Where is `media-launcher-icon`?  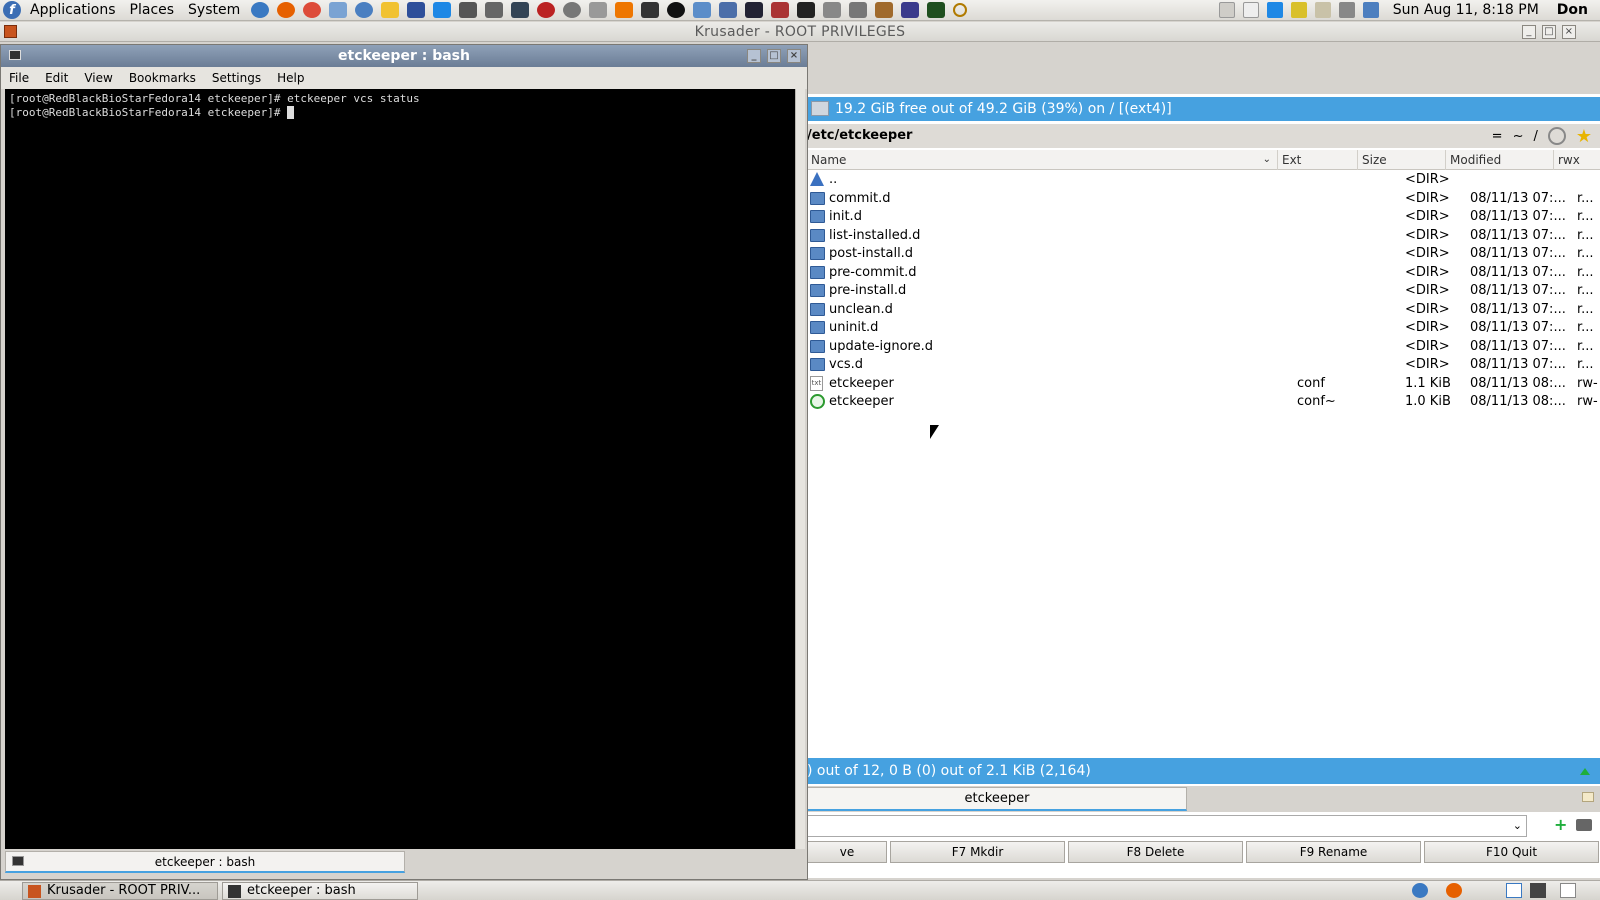 media-launcher-icon is located at coordinates (546, 10).